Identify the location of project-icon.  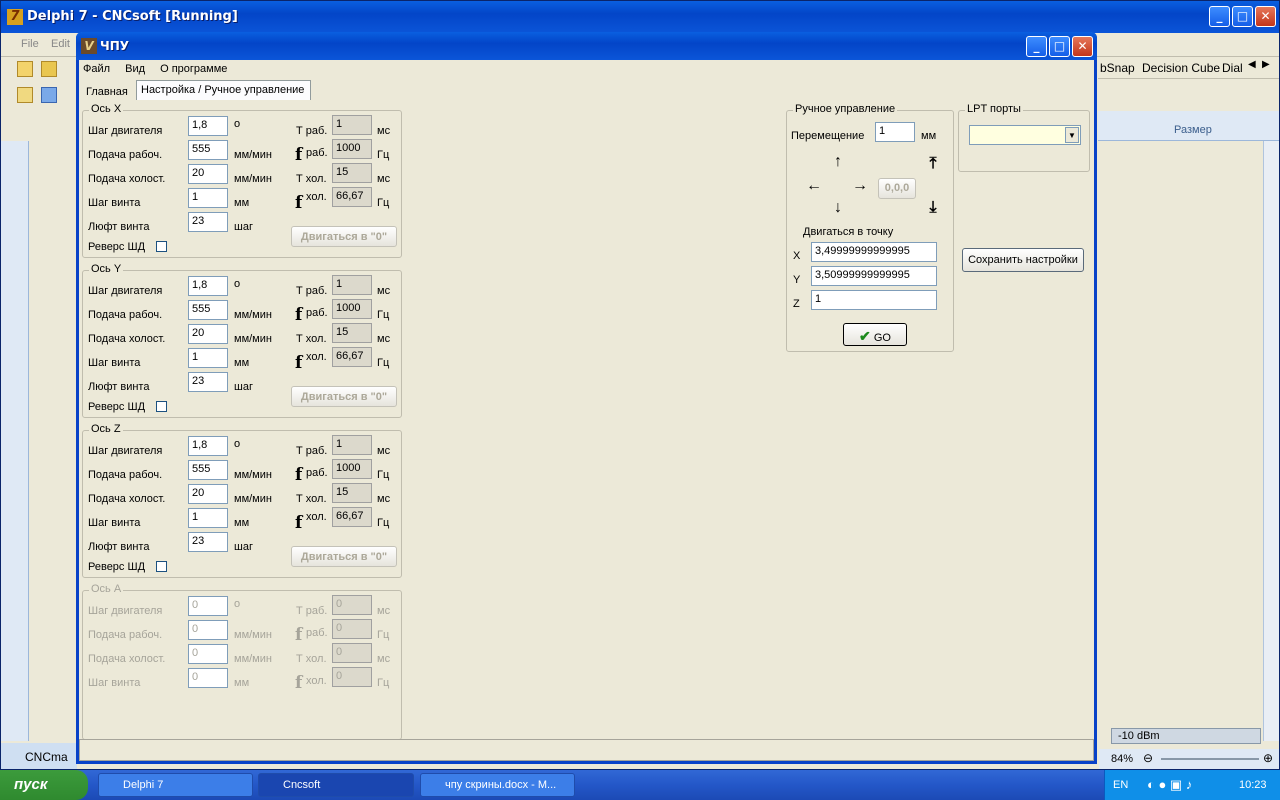
(49, 95).